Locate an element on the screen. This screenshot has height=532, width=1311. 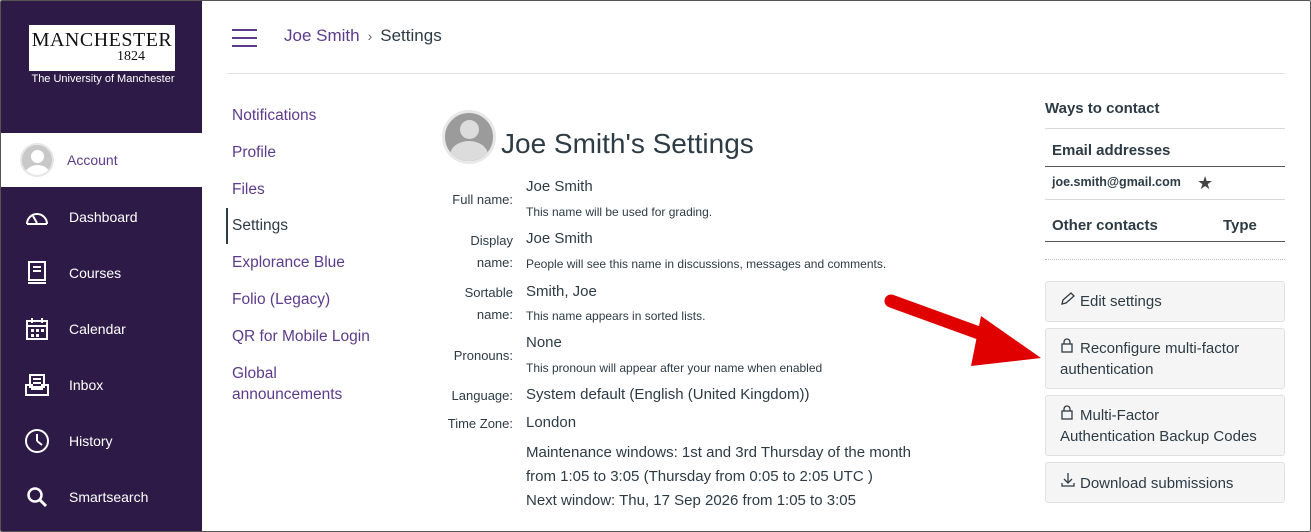
nav-item-label: Courses is located at coordinates (95, 273).